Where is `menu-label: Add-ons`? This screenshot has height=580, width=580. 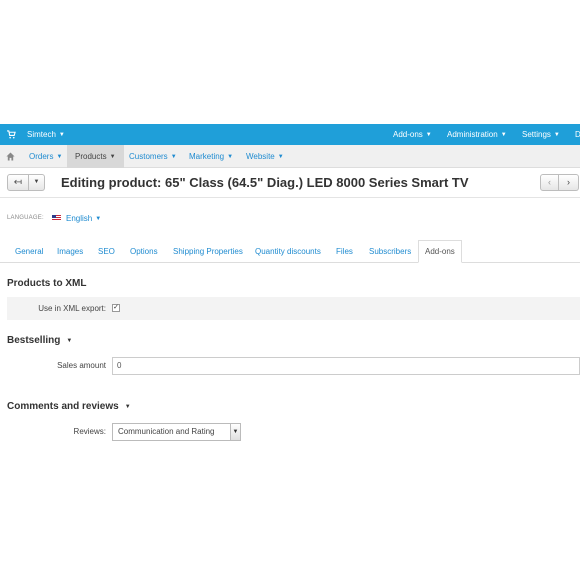 menu-label: Add-ons is located at coordinates (408, 134).